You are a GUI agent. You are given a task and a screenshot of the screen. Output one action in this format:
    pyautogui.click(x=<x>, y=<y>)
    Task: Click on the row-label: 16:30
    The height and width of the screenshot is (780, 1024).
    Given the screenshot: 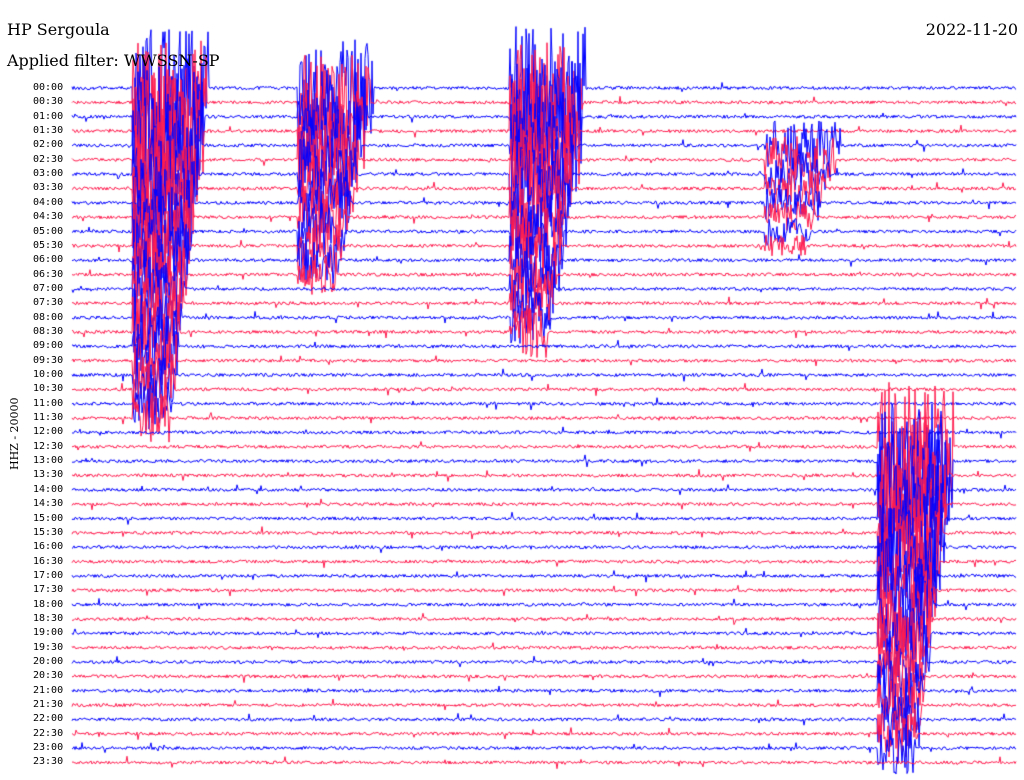 What is the action you would take?
    pyautogui.click(x=48, y=561)
    